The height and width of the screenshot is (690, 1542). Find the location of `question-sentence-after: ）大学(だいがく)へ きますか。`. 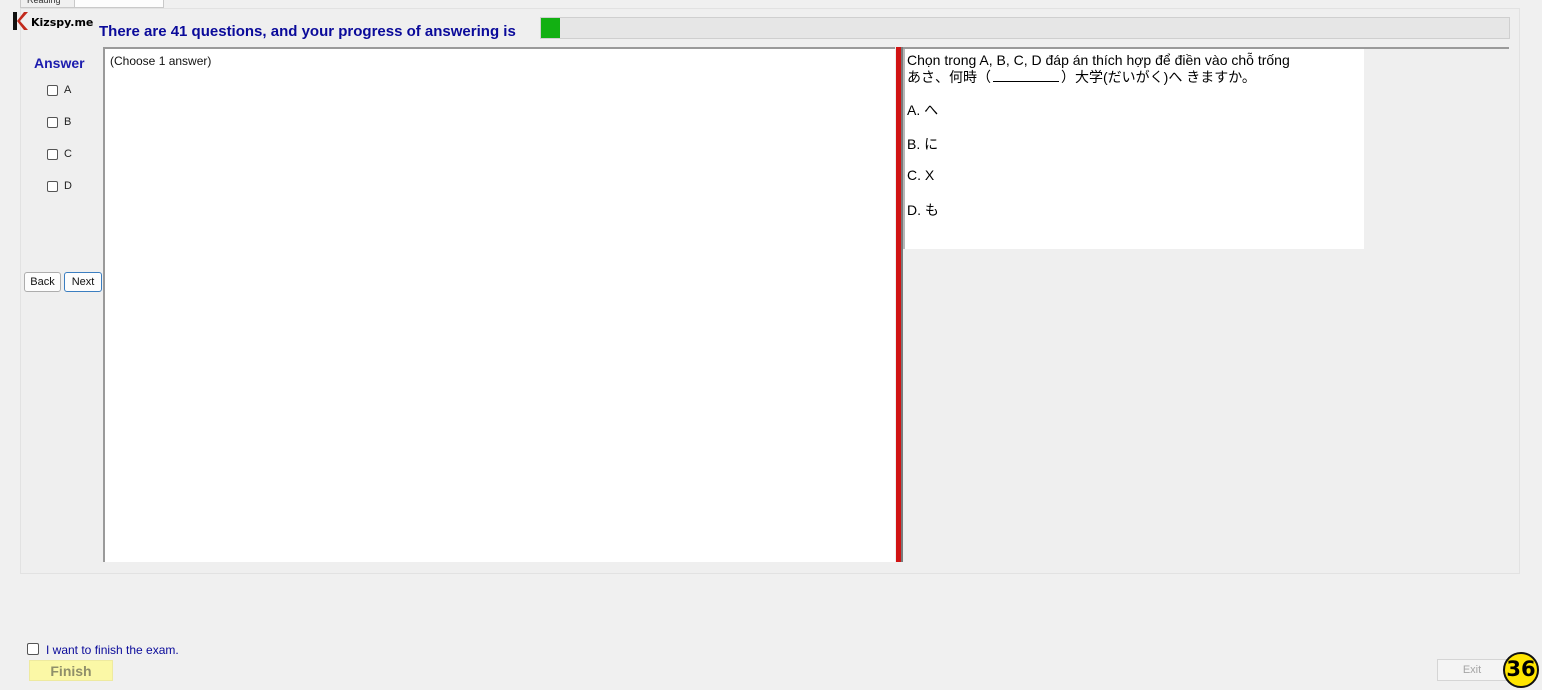

question-sentence-after: ）大学(だいがく)へ きますか。 is located at coordinates (1158, 77).